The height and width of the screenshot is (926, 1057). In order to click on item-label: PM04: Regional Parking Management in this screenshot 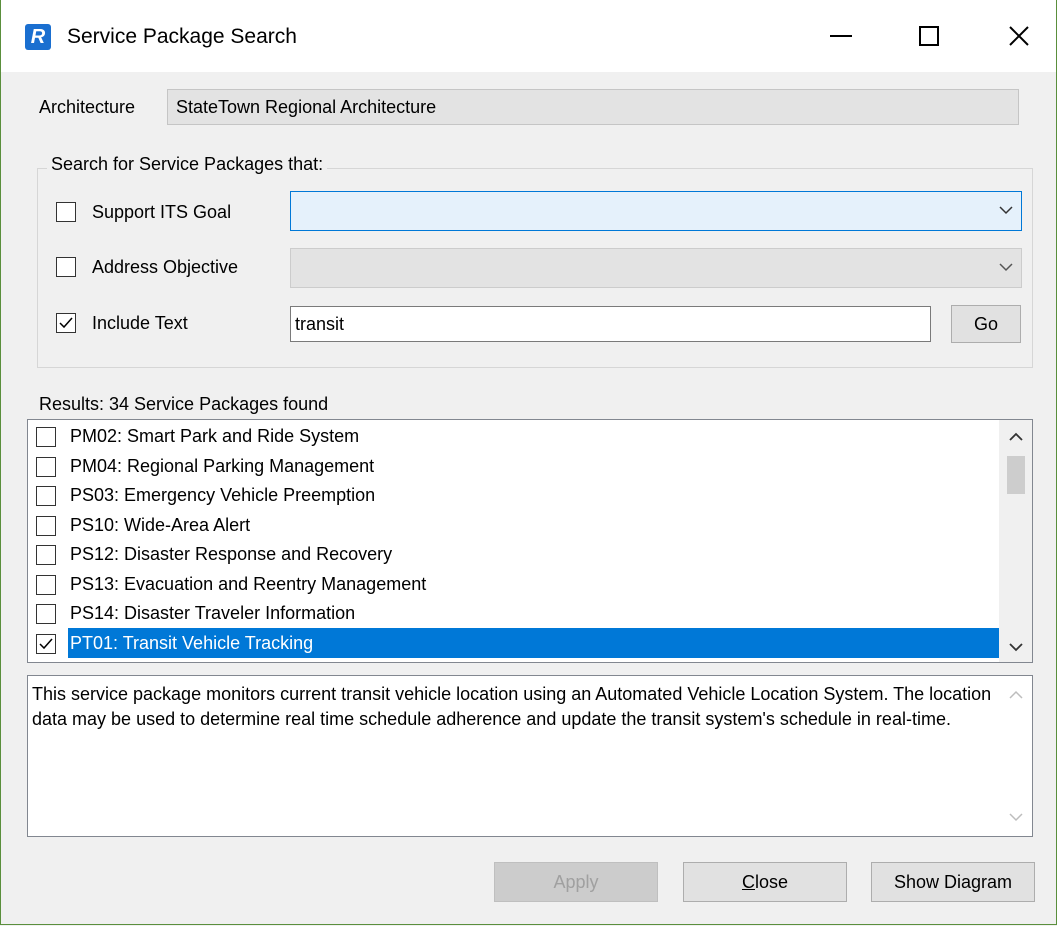, I will do `click(222, 466)`.